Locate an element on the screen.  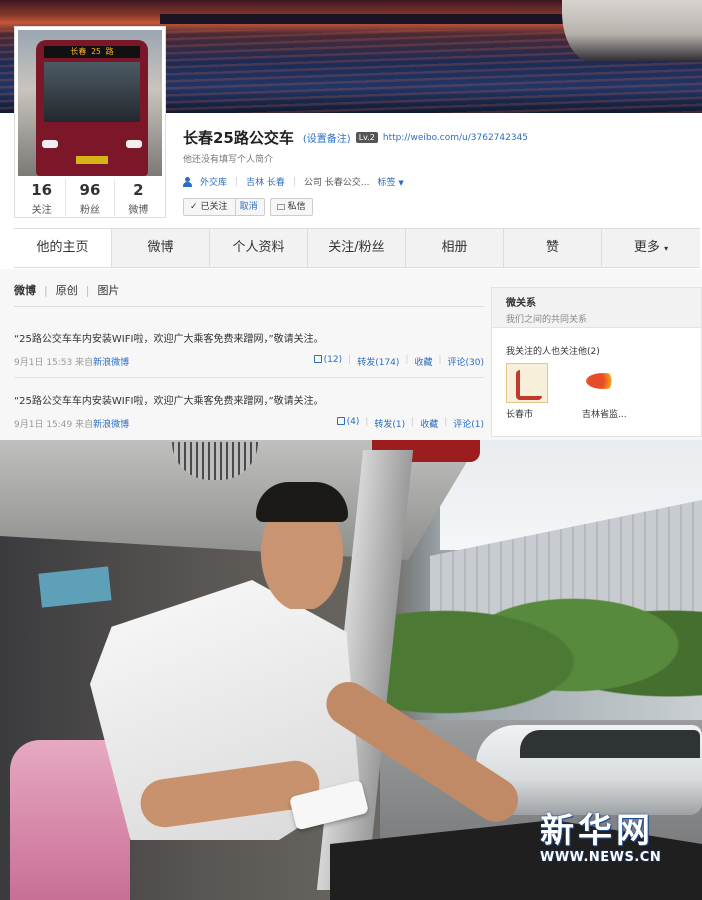
feed-filter: 微博 | 原创 | 图片 is located at coordinates (249, 290).